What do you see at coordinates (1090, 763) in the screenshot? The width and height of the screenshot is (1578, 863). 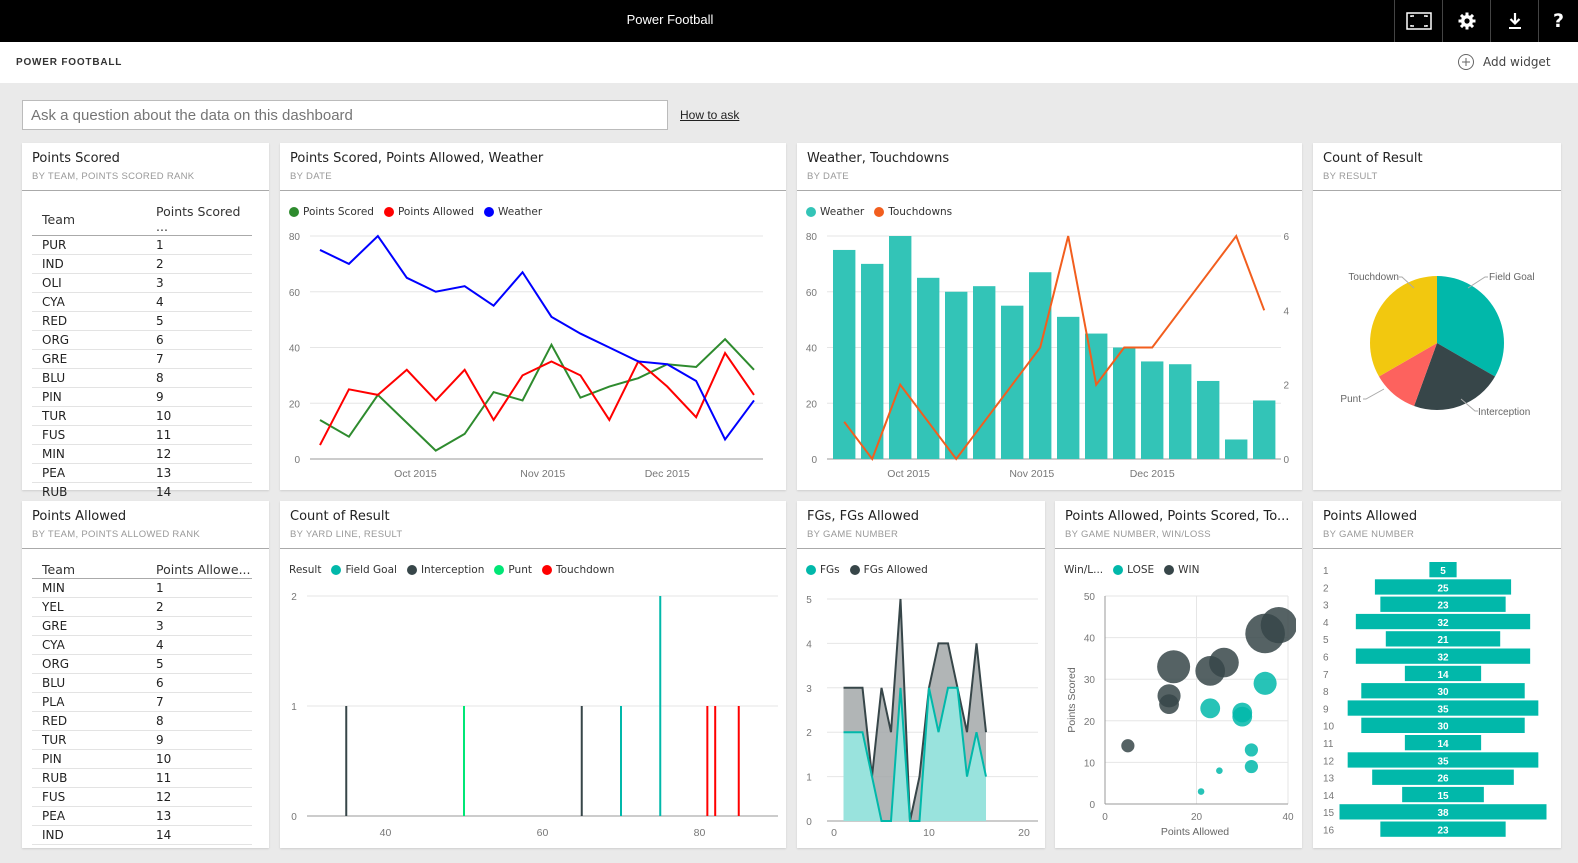 I see `y-tick-label: 10` at bounding box center [1090, 763].